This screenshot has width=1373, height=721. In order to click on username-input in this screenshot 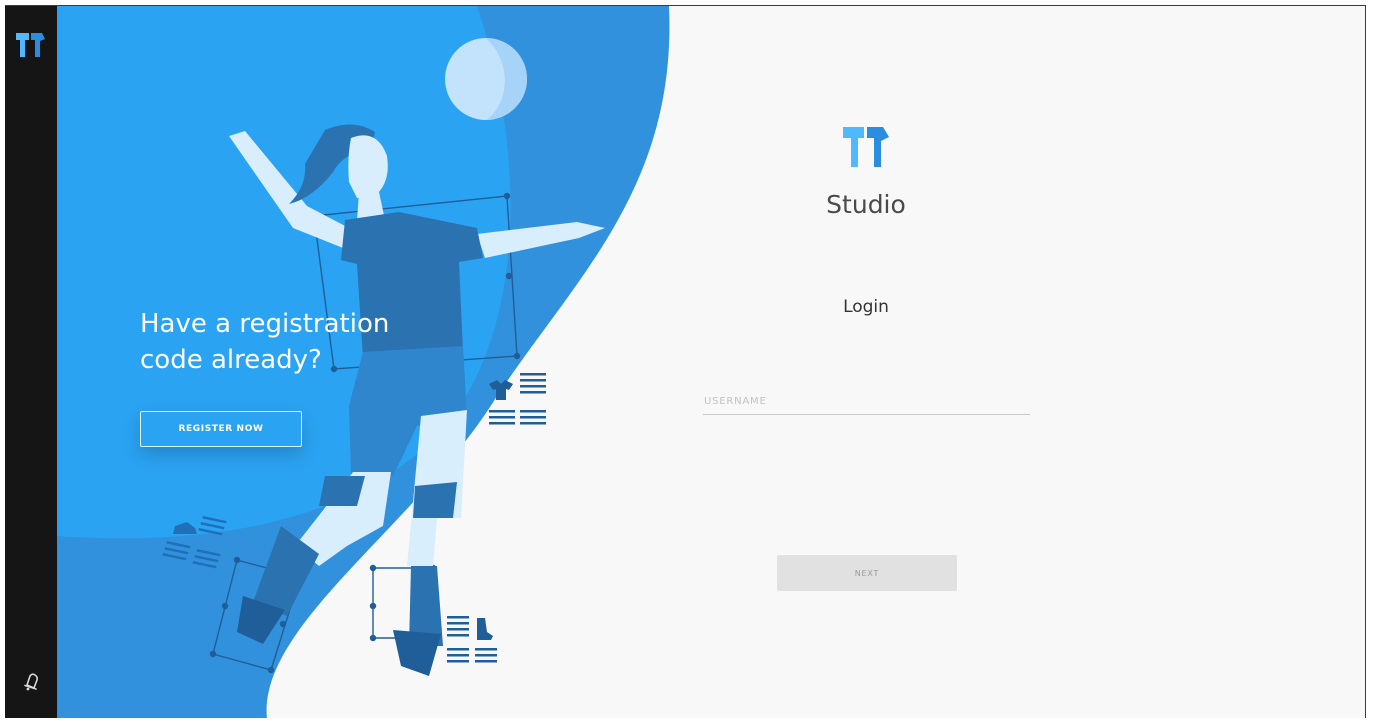, I will do `click(866, 402)`.